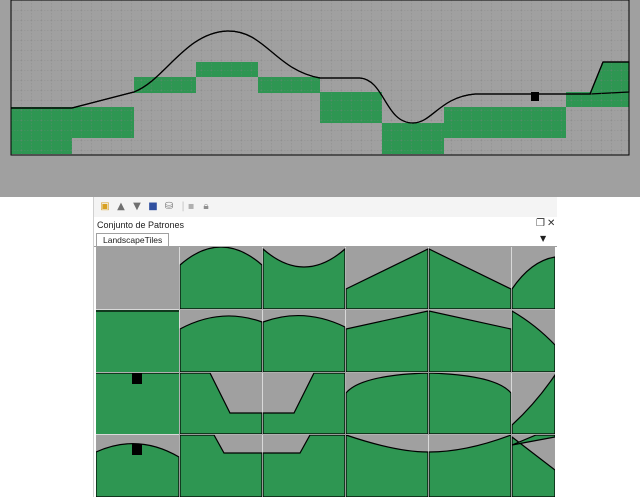 The height and width of the screenshot is (497, 640). Describe the element at coordinates (169, 206) in the screenshot. I see `database-icon: ⛁` at that location.